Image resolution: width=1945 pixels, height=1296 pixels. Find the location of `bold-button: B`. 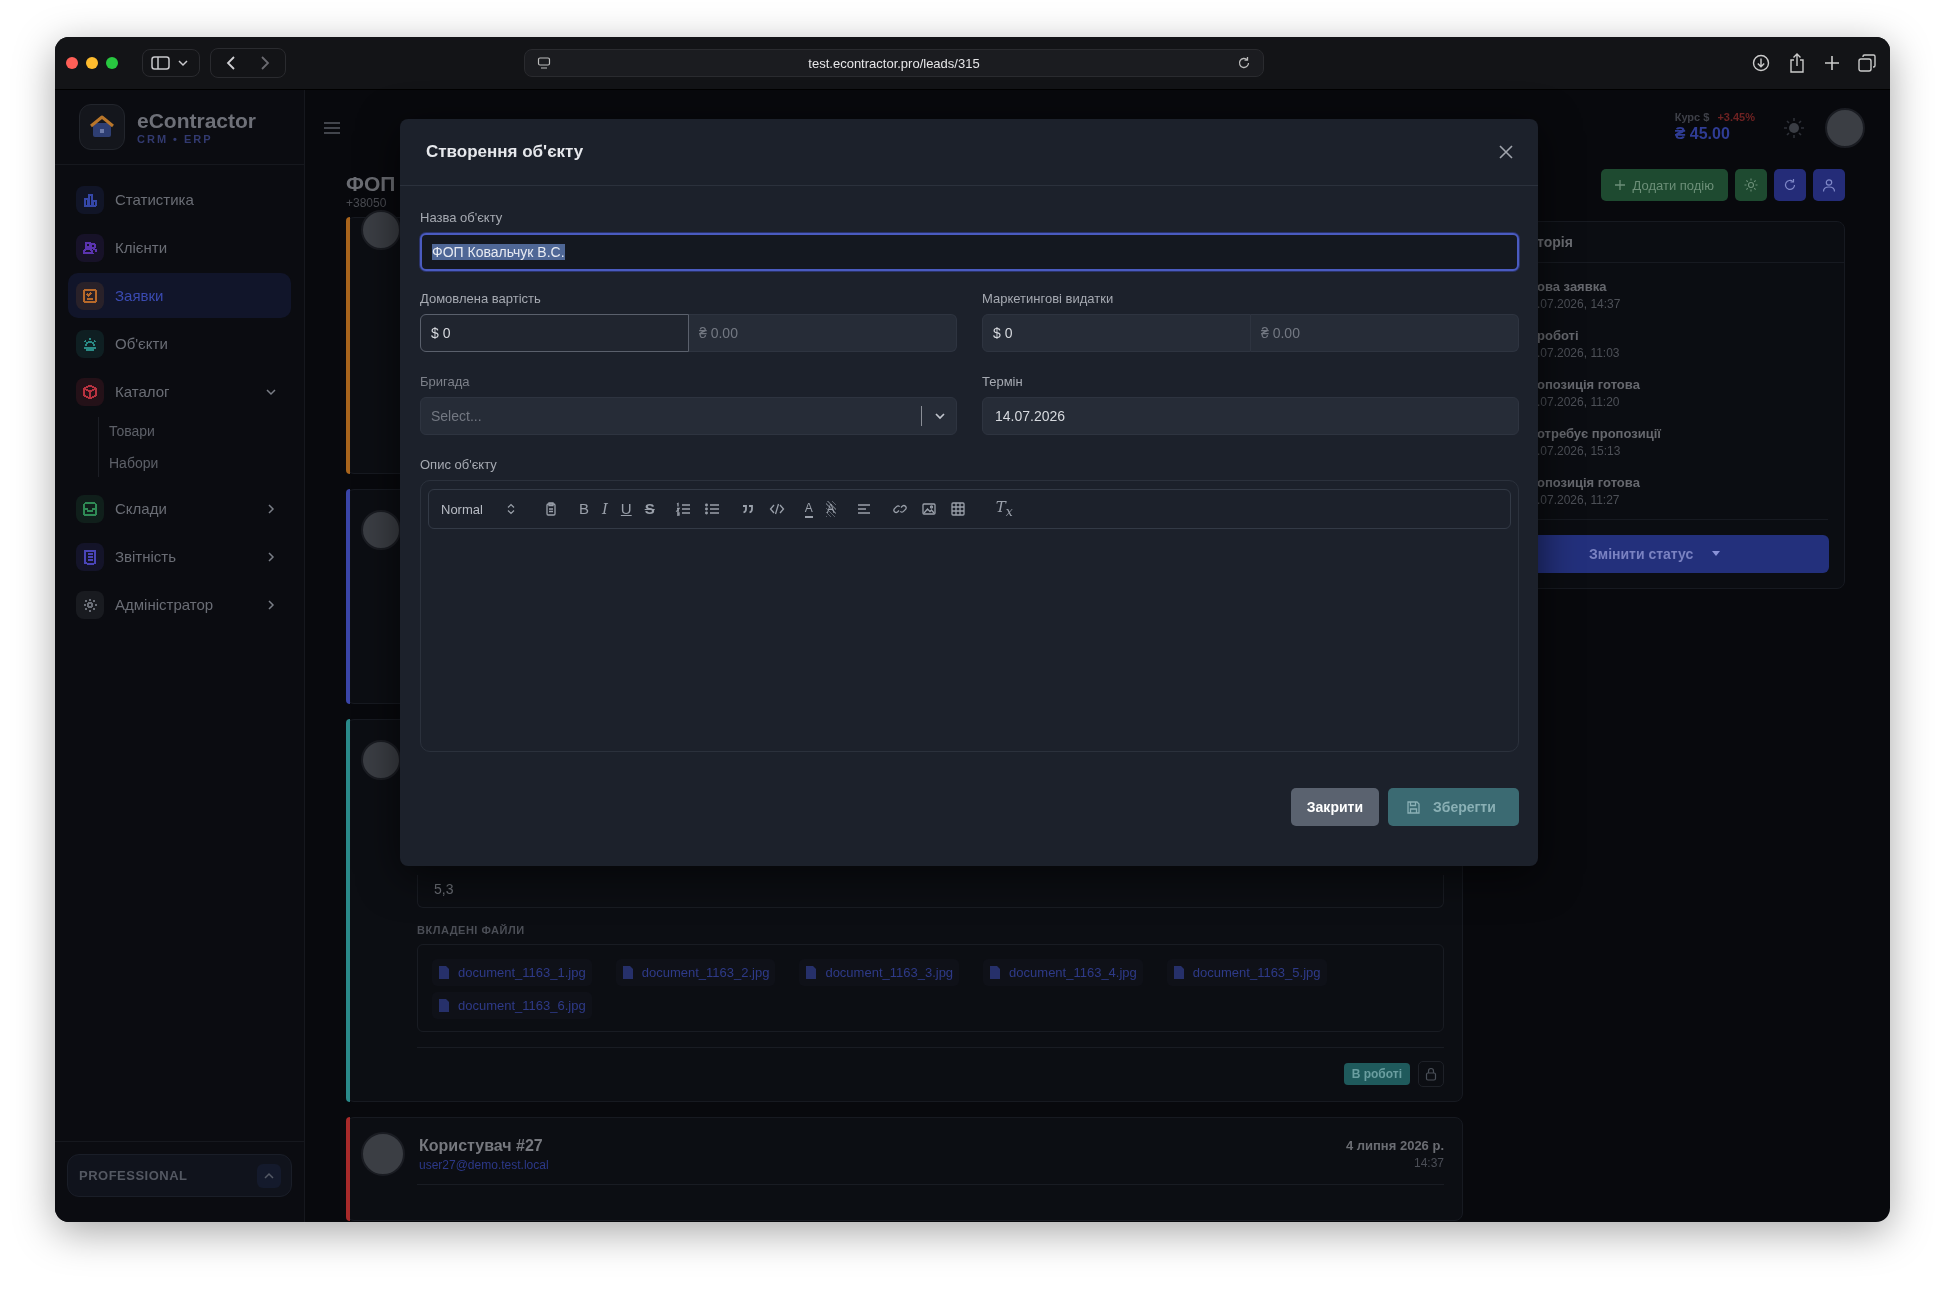

bold-button: B is located at coordinates (583, 509).